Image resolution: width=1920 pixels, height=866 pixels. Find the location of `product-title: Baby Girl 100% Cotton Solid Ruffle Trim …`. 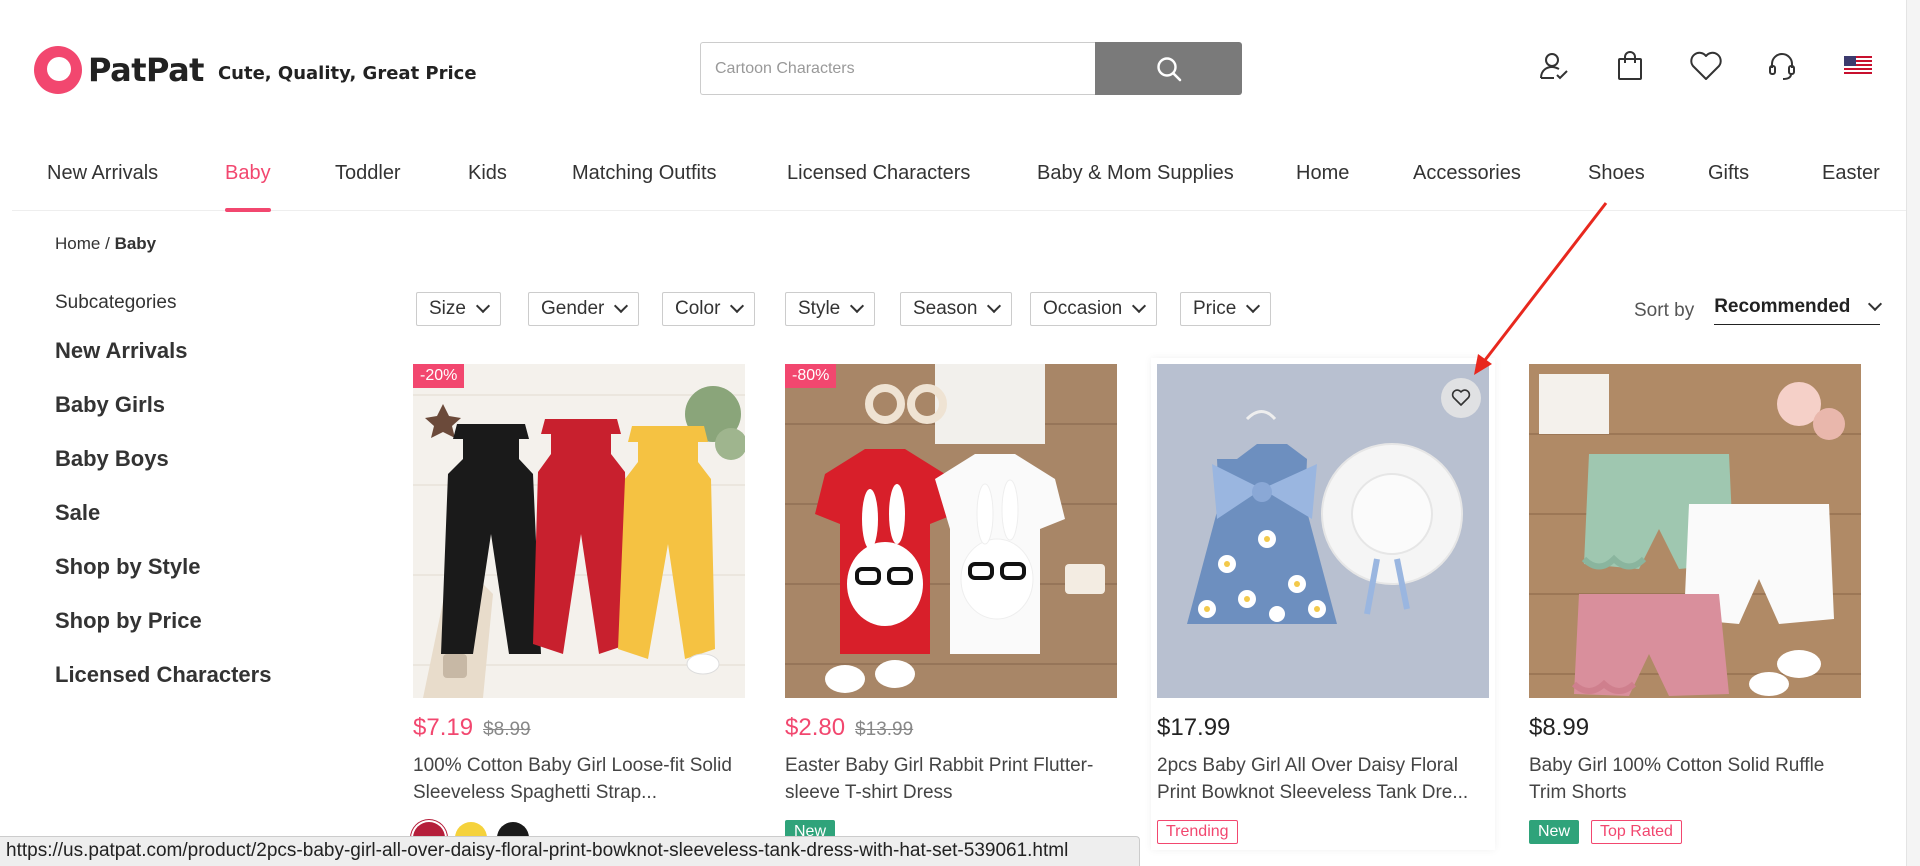

product-title: Baby Girl 100% Cotton Solid Ruffle Trim … is located at coordinates (1695, 779).